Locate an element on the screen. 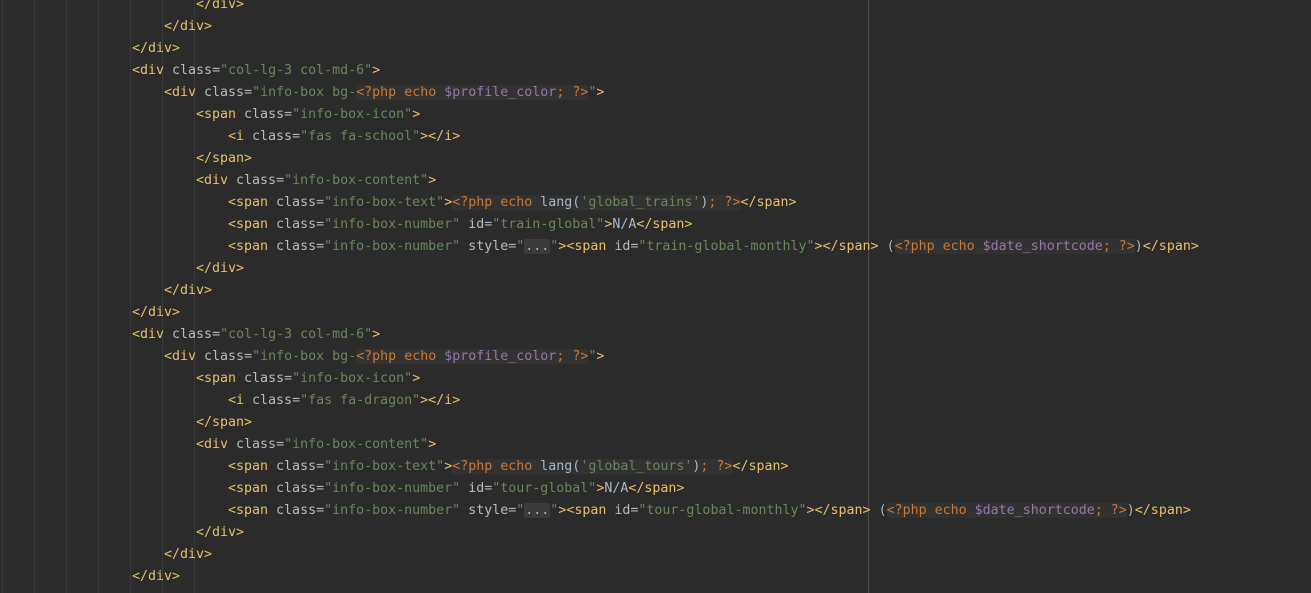  code-line: <i class="fas fa-school"></i> is located at coordinates (655, 137).